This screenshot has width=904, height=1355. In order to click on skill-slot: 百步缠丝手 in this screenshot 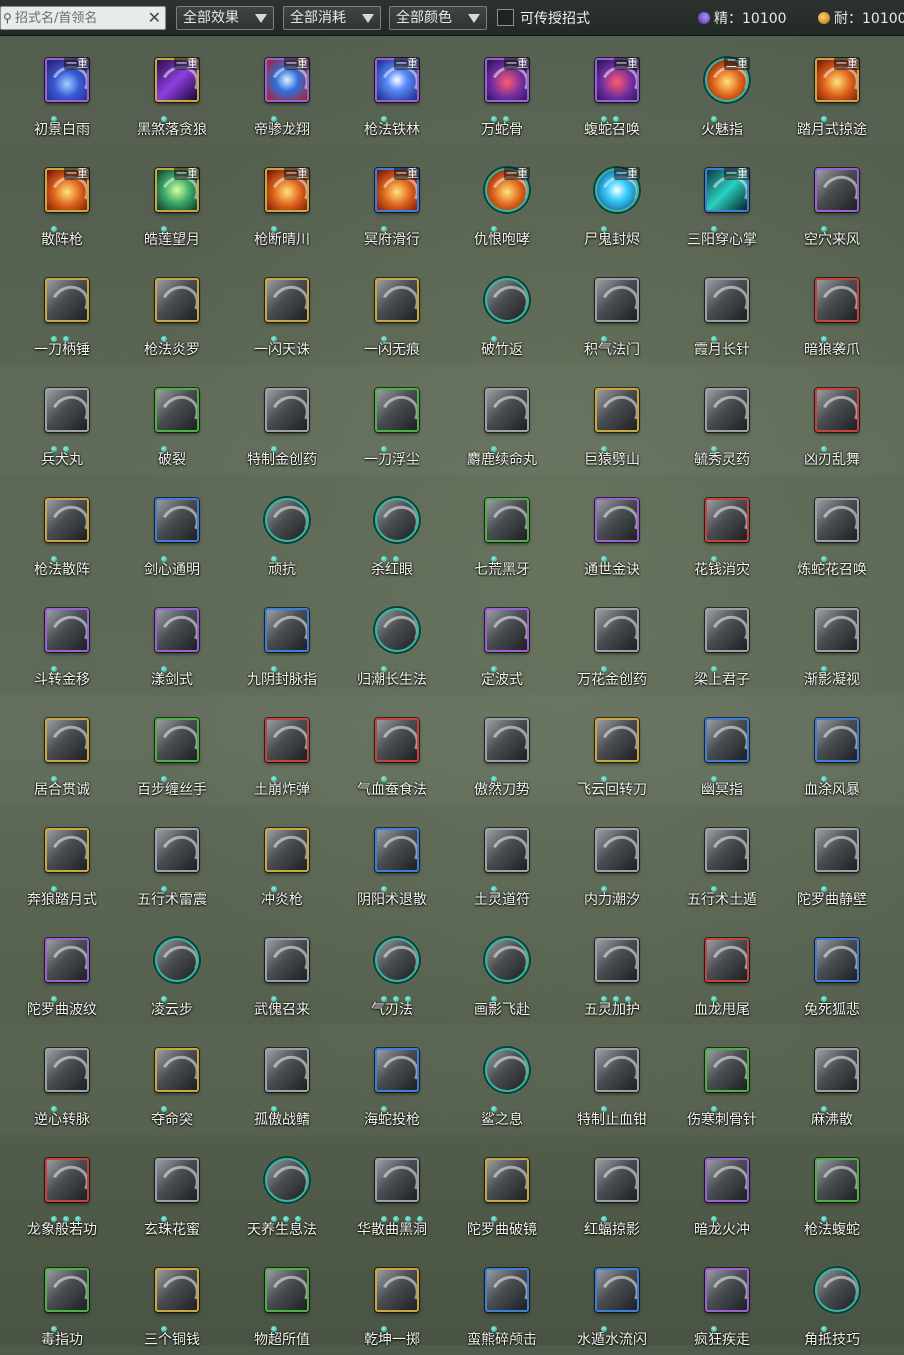, I will do `click(172, 750)`.